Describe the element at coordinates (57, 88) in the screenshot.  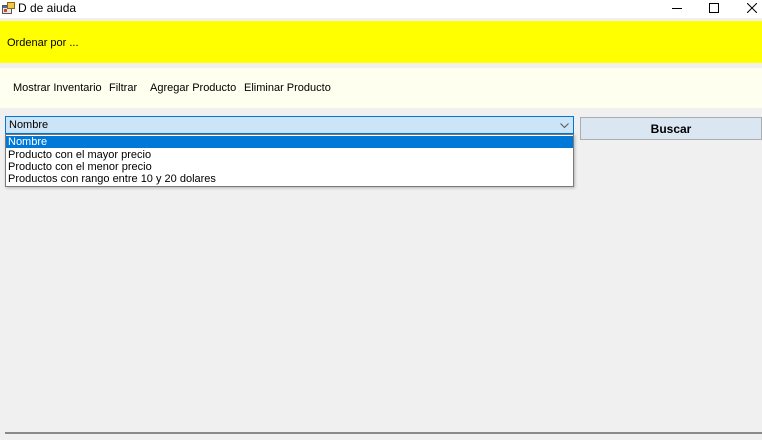
I see `menu-item-mostrar-inventario: Mostrar Inventario` at that location.